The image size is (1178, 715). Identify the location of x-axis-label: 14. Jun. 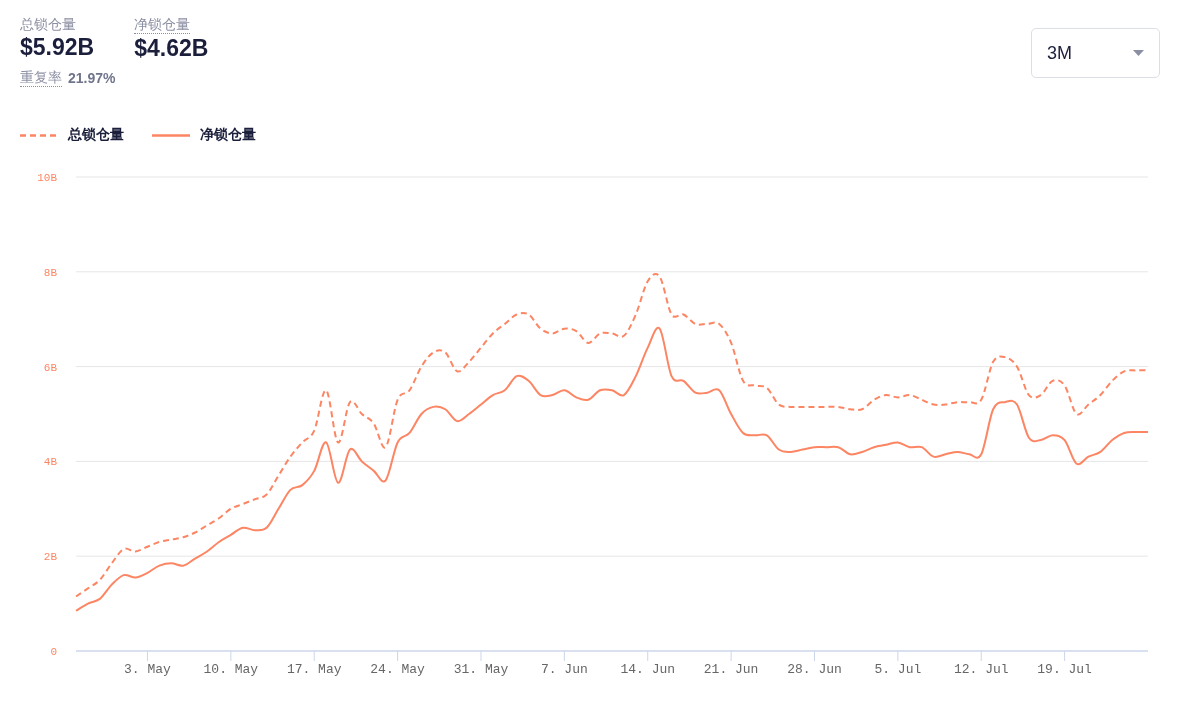
(648, 669).